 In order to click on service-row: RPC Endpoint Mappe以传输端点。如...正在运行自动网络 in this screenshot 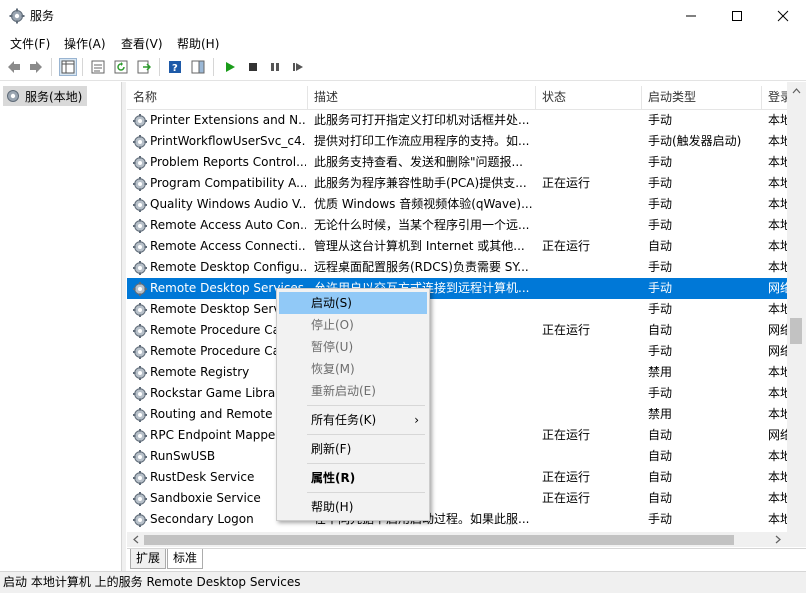, I will do `click(466, 435)`.